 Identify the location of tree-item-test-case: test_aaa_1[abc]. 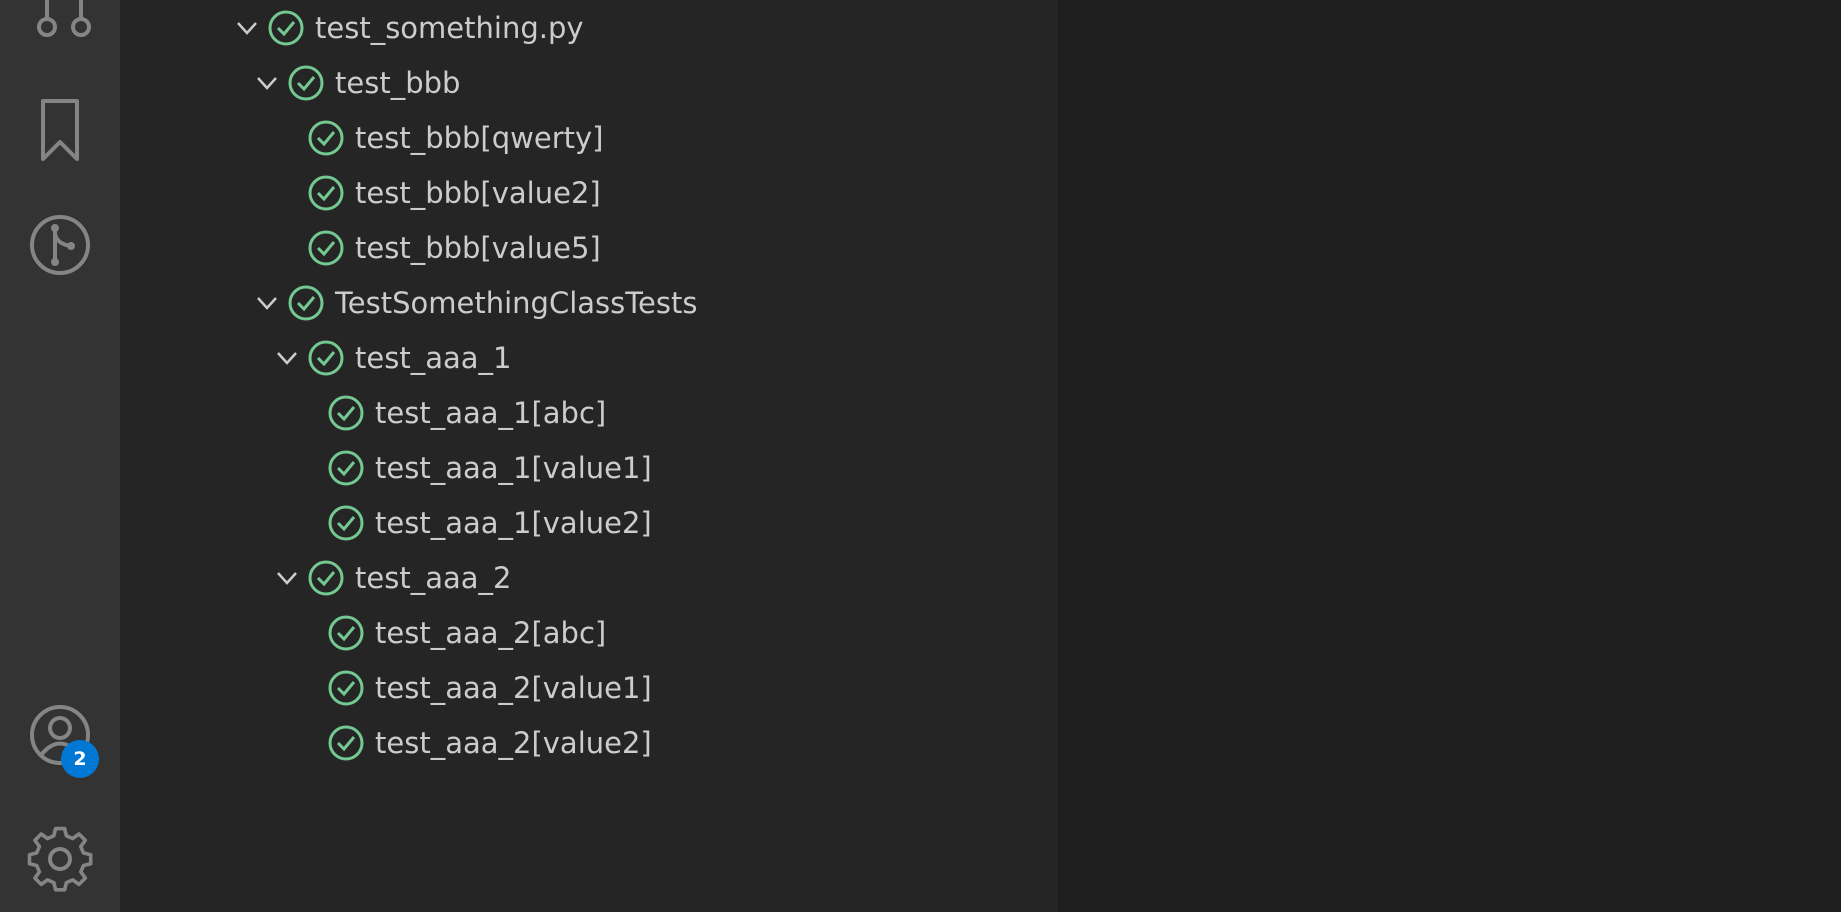
(589, 412).